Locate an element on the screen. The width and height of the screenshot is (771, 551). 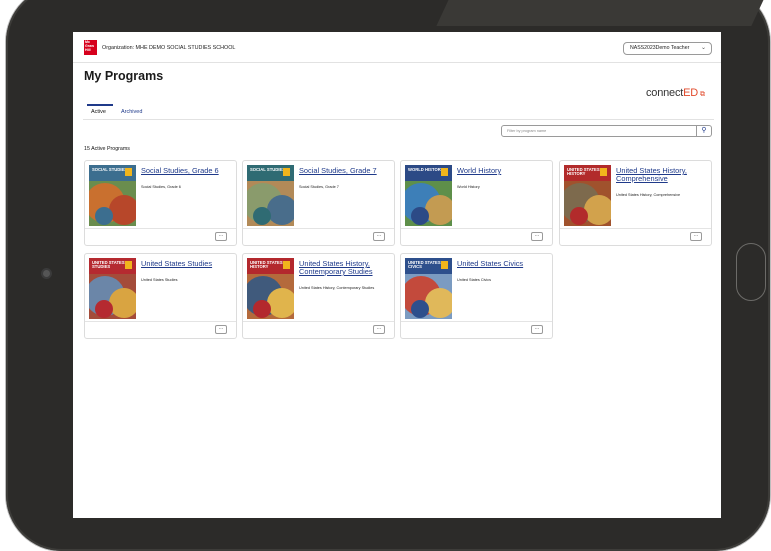
user-menu-button: NASS2023Demo Teacher ⌄ is located at coordinates (667, 48).